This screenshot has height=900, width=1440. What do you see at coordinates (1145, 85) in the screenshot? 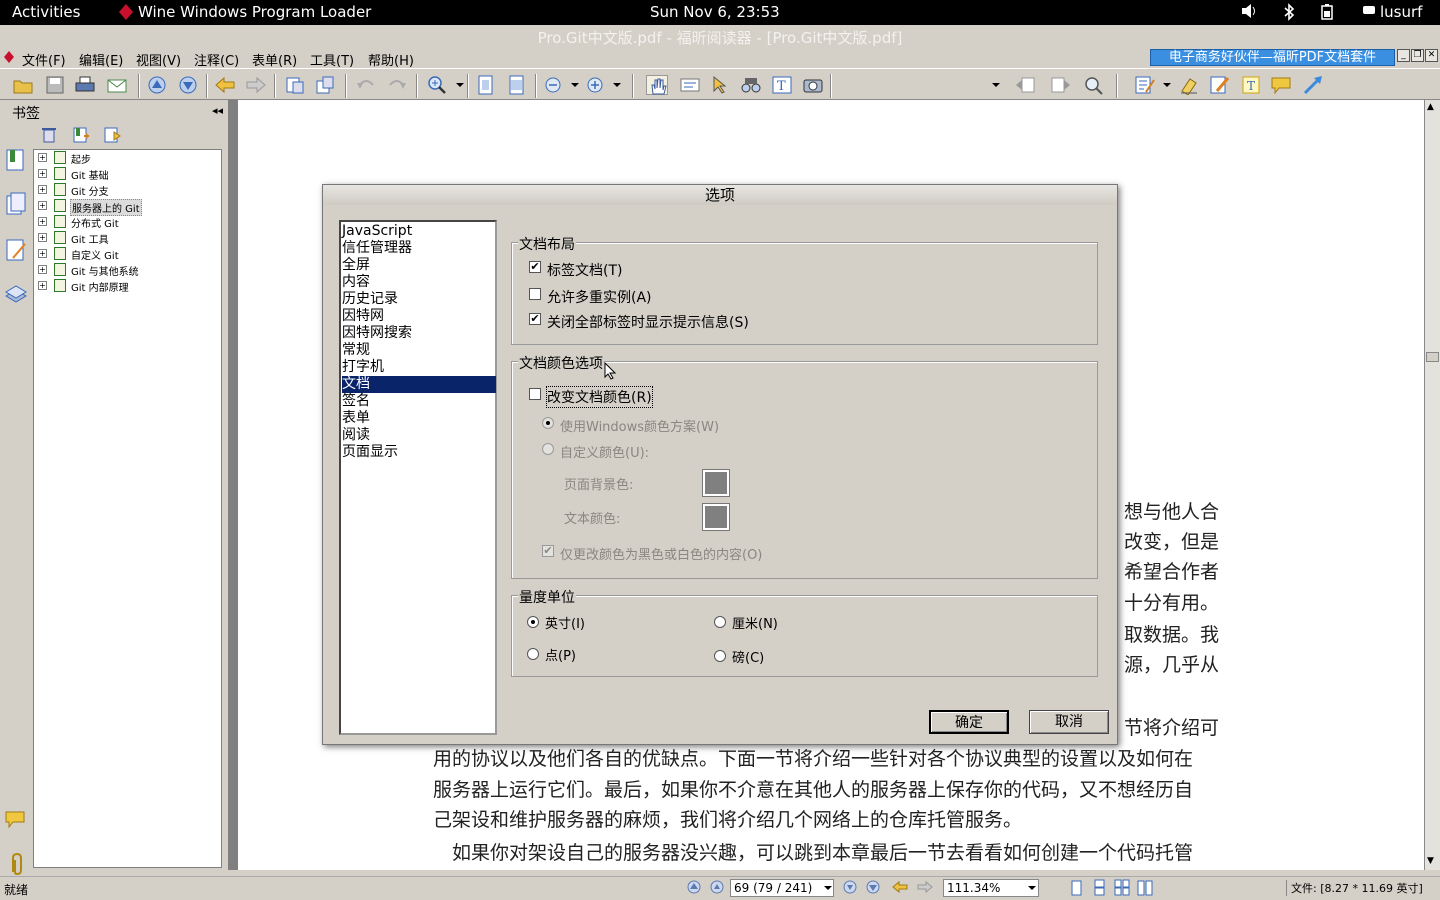
I see `note-icon` at bounding box center [1145, 85].